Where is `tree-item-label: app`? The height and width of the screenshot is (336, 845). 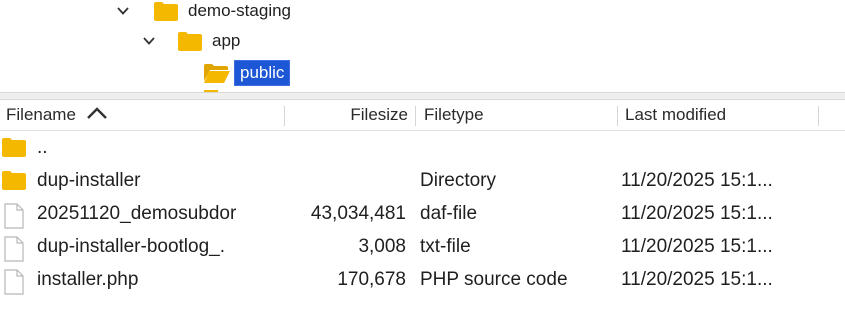
tree-item-label: app is located at coordinates (226, 40).